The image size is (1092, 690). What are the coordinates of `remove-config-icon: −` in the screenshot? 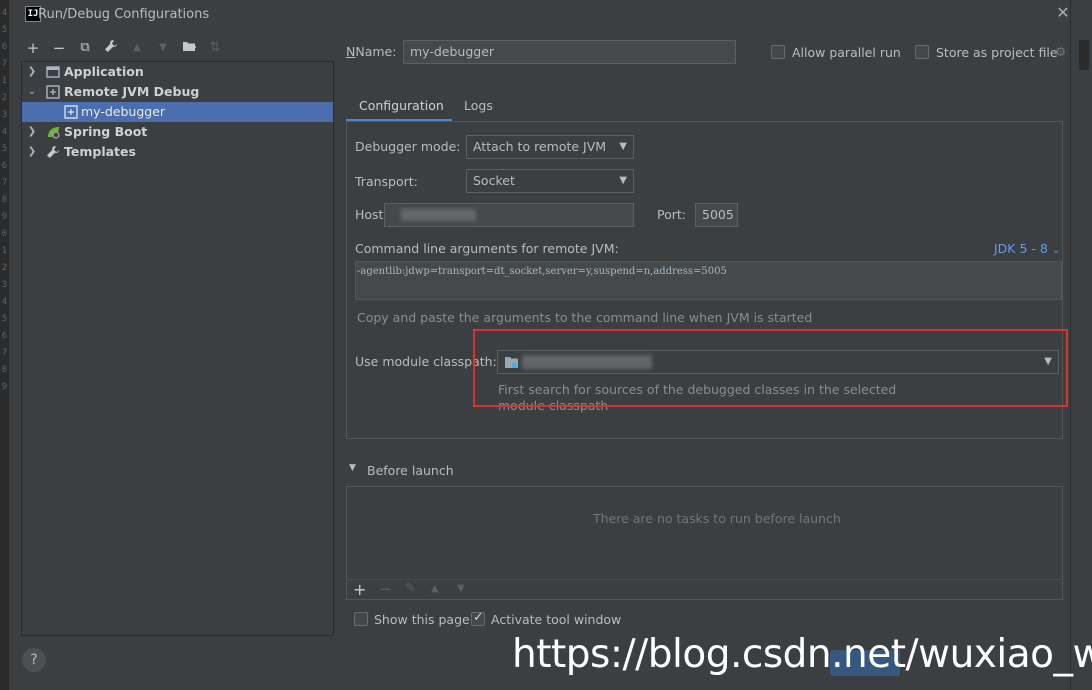 It's located at (59, 48).